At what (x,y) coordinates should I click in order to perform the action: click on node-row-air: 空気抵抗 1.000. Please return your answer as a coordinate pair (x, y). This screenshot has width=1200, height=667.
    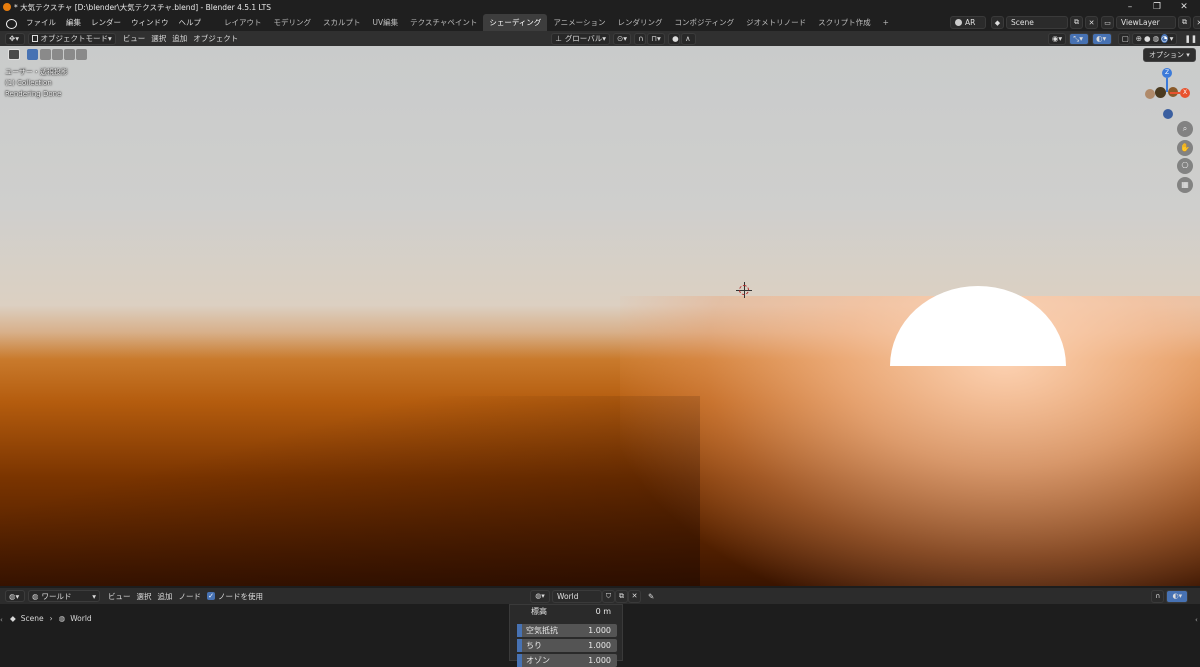
    Looking at the image, I should click on (567, 630).